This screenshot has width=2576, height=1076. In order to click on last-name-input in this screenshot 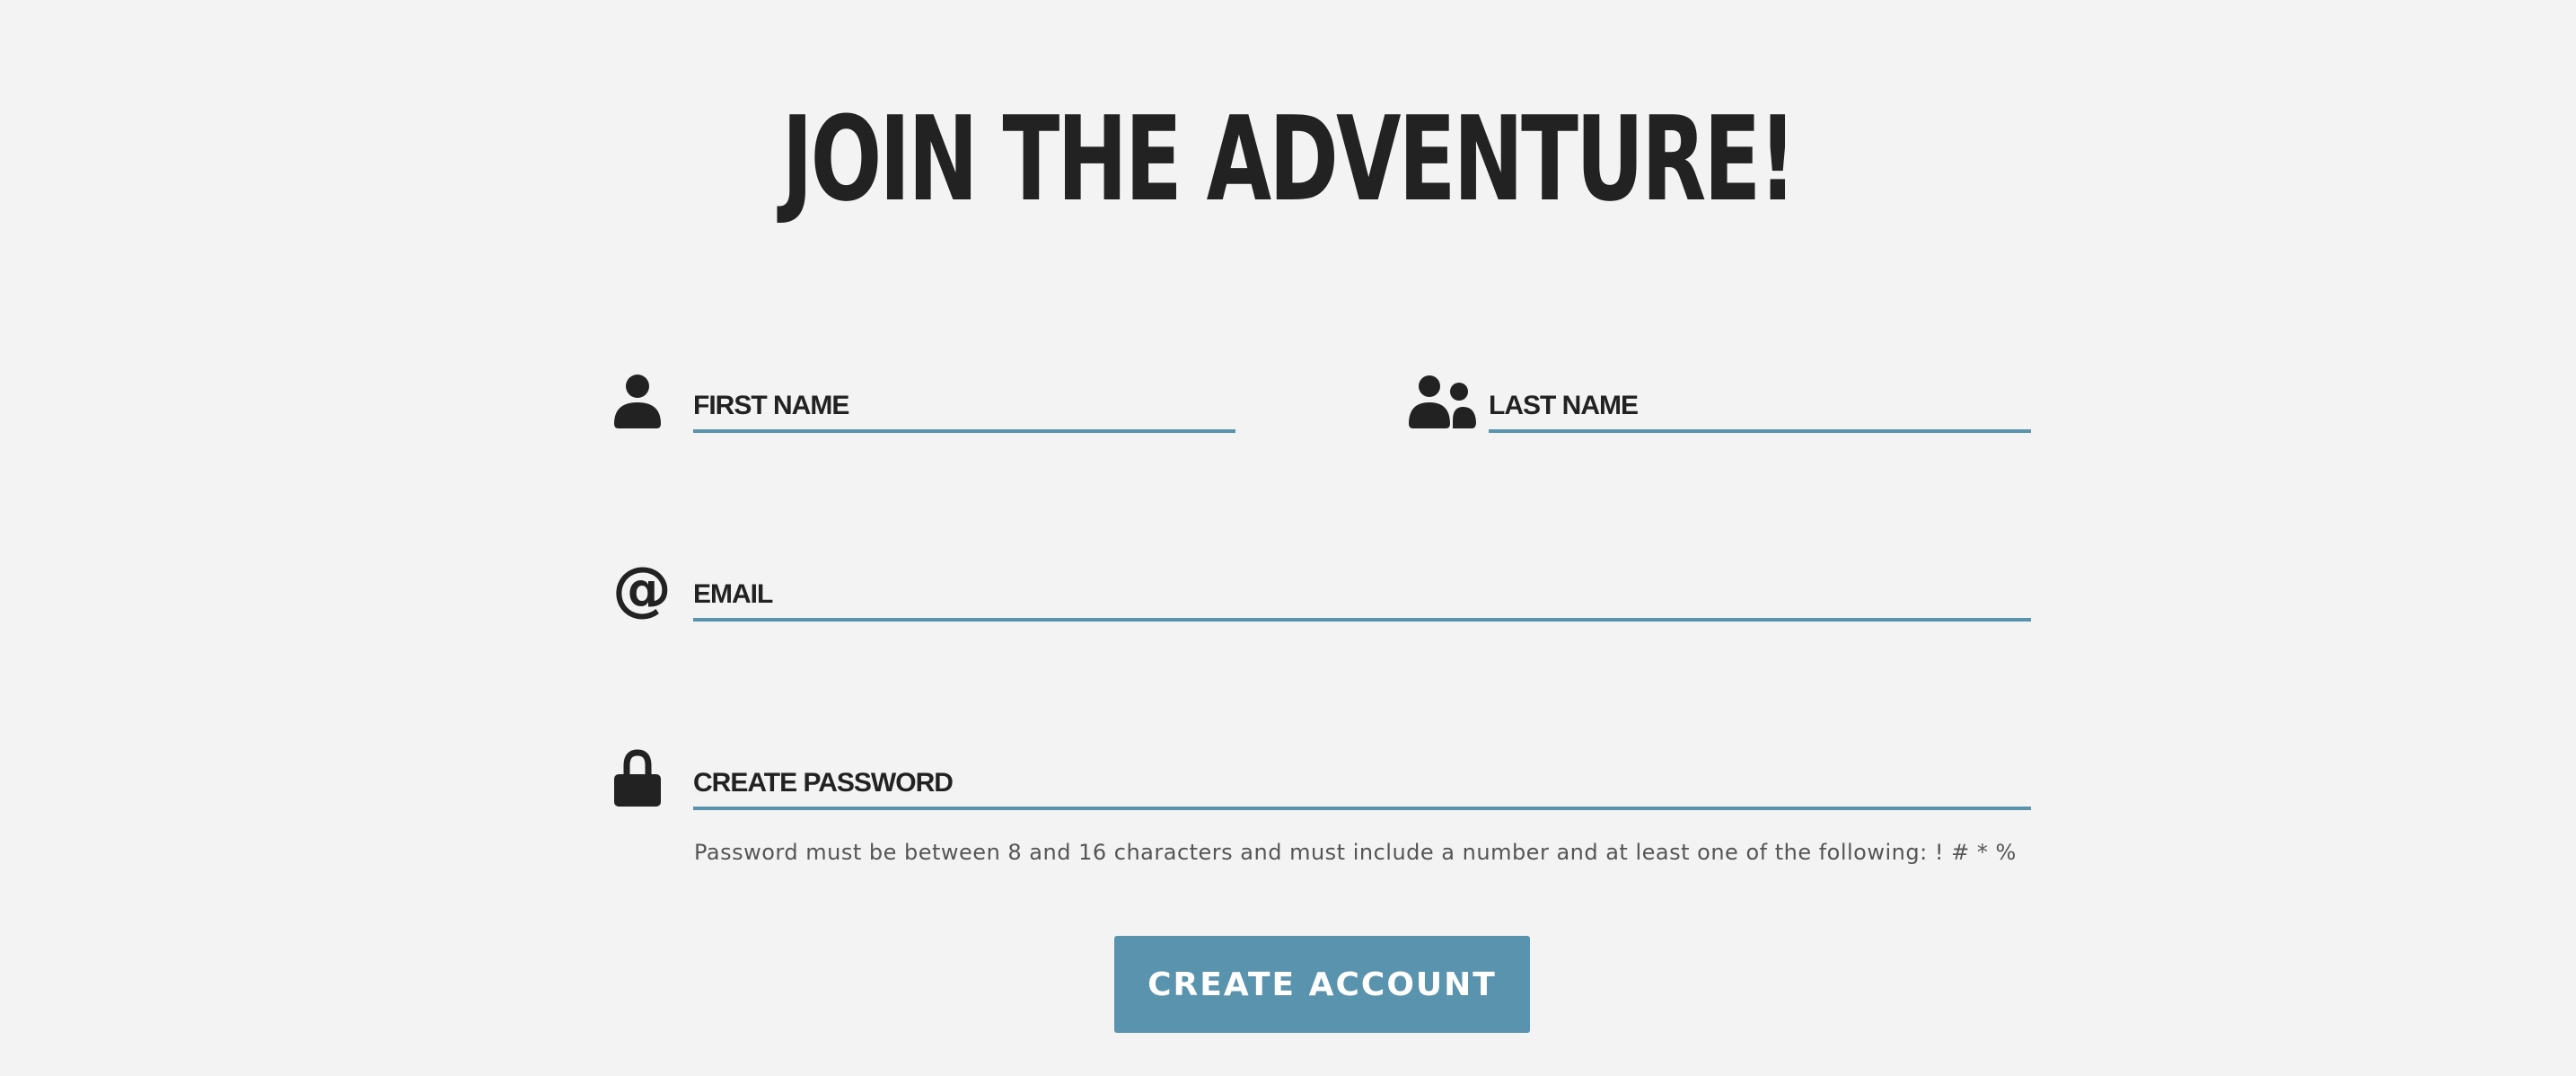, I will do `click(1760, 408)`.